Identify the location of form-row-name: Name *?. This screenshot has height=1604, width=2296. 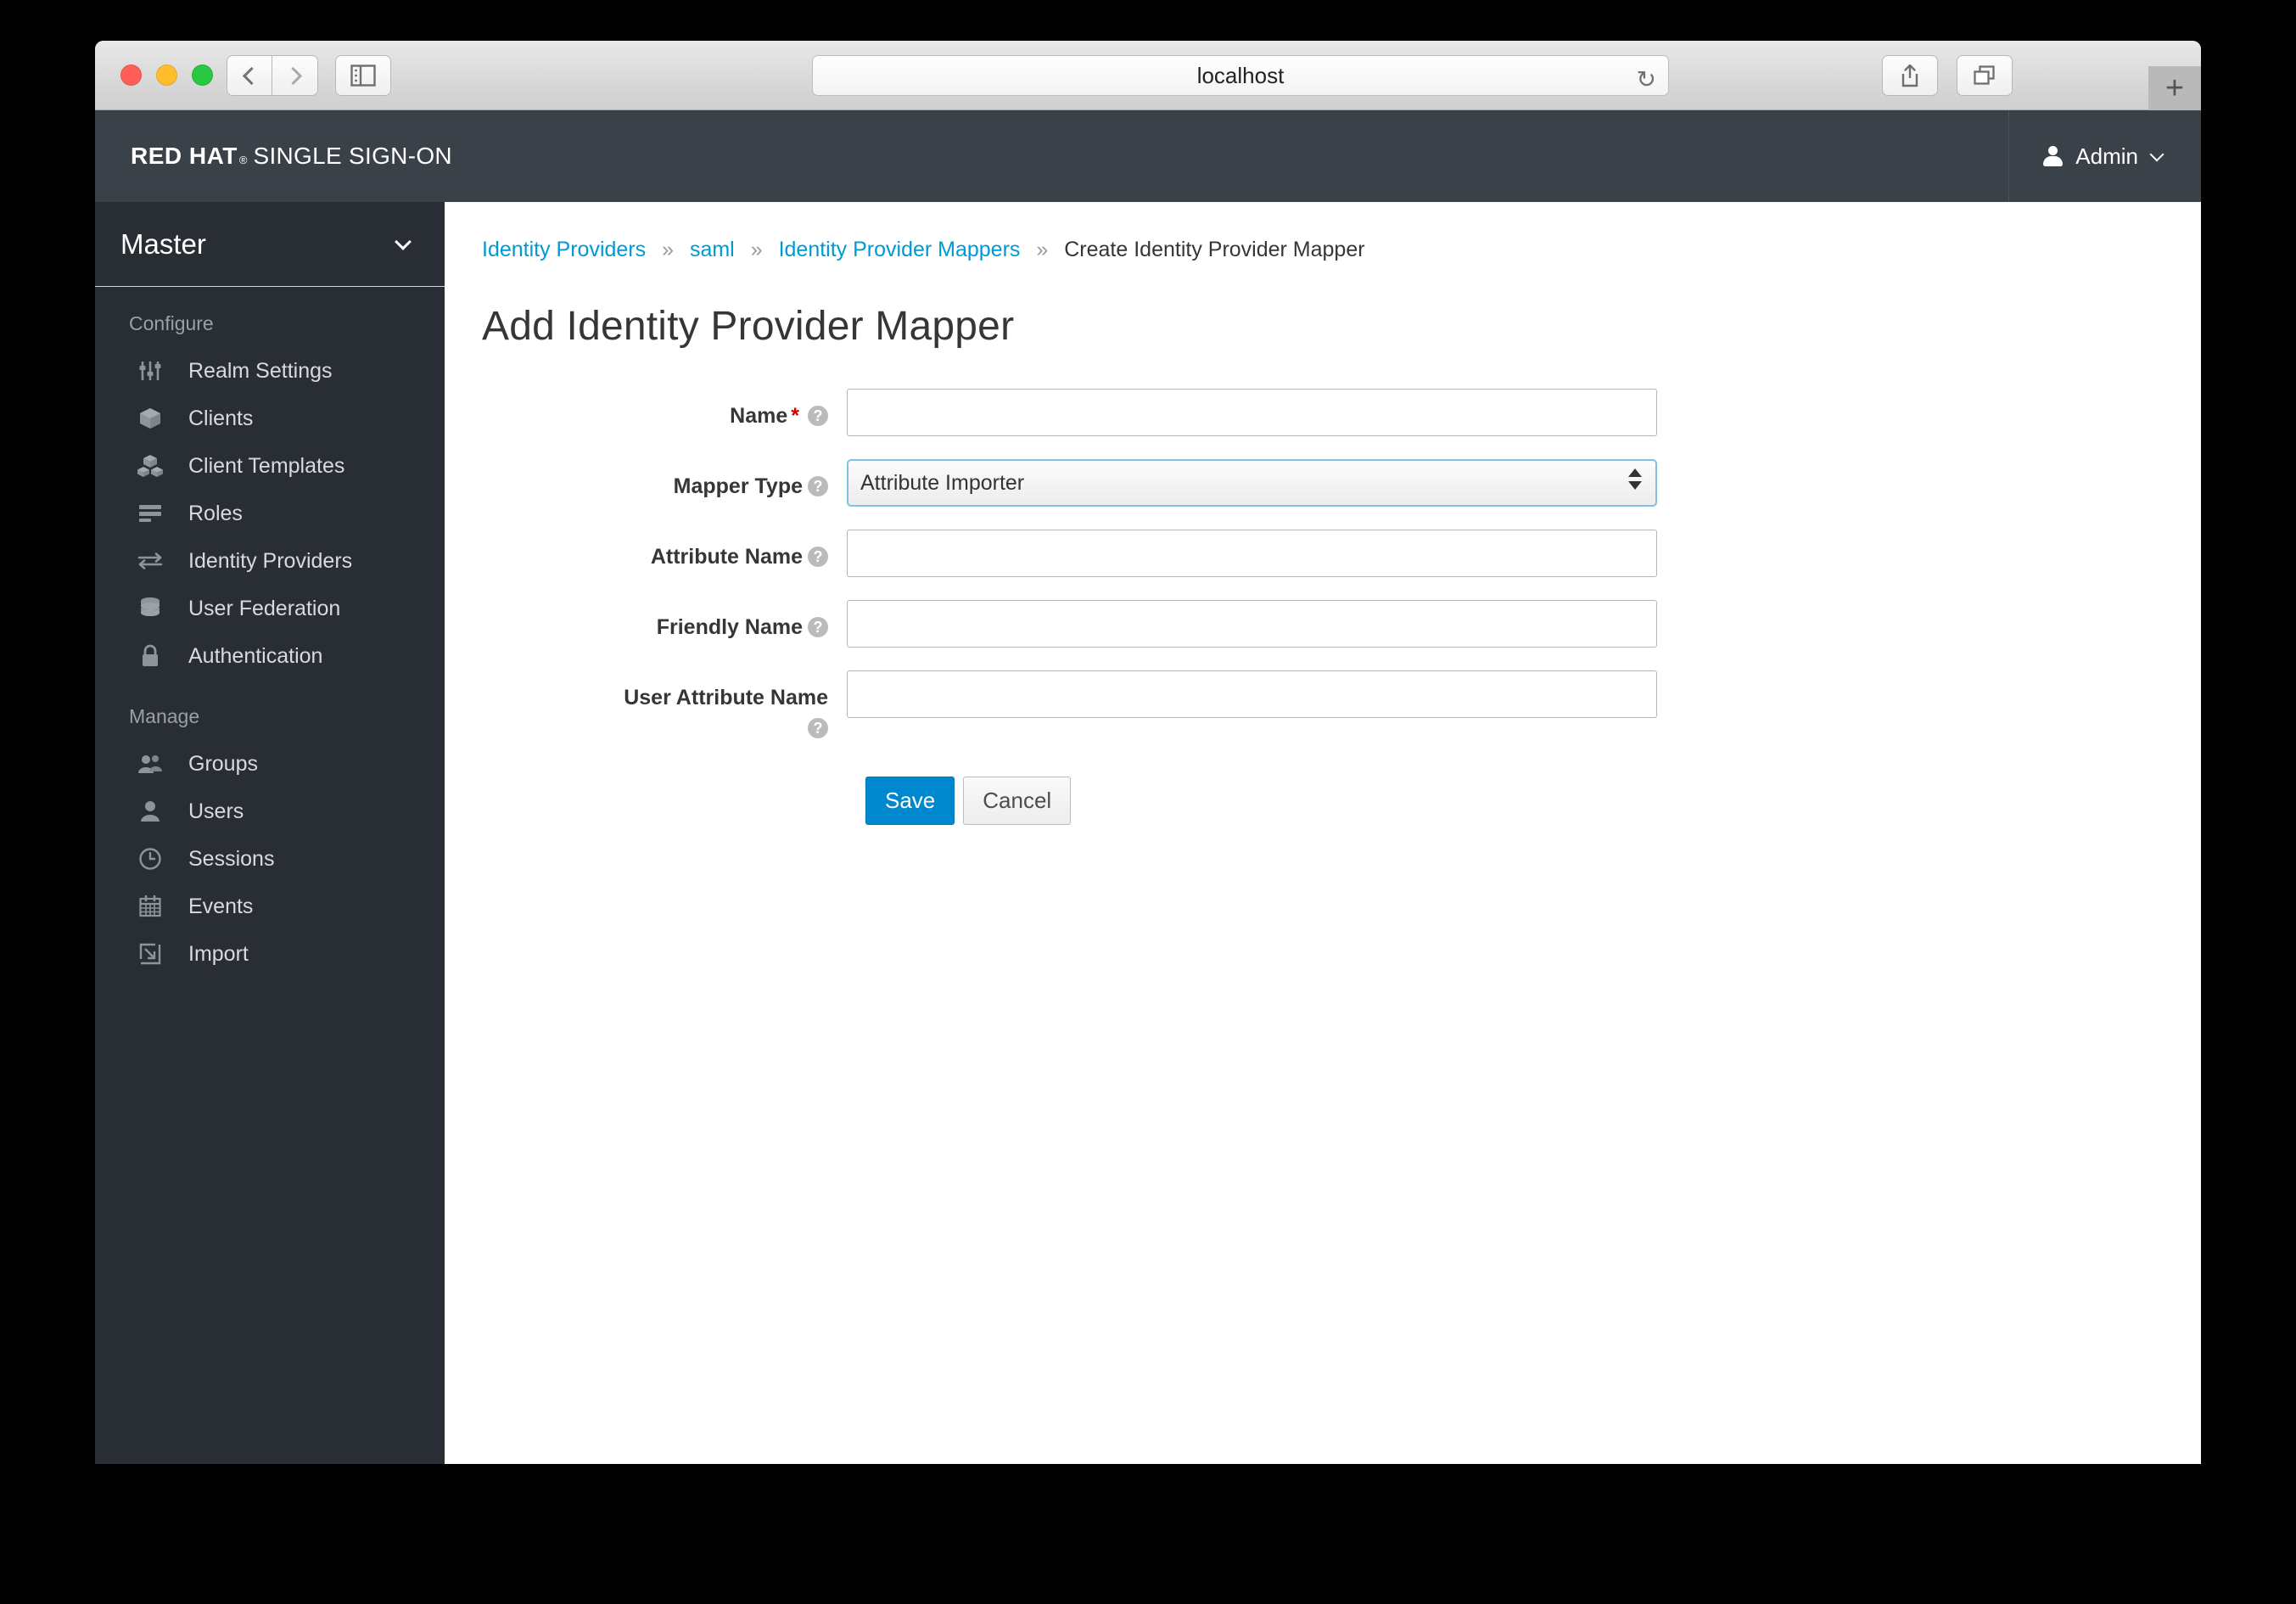
(1342, 412).